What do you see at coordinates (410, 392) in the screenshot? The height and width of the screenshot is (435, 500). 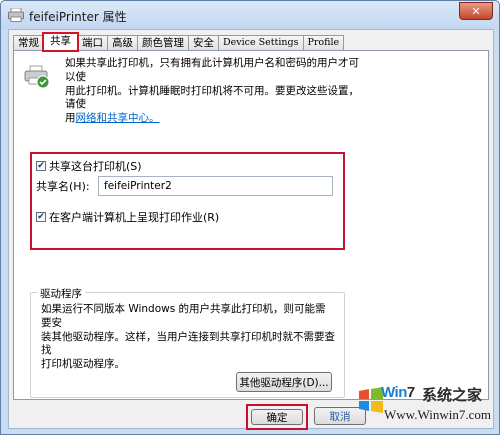 I see `watermark-seven: 7` at bounding box center [410, 392].